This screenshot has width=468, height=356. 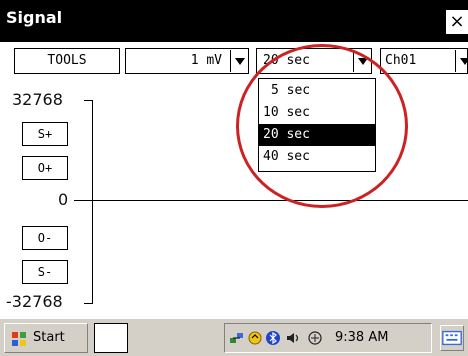 I want to click on close-button: ×, so click(x=457, y=22).